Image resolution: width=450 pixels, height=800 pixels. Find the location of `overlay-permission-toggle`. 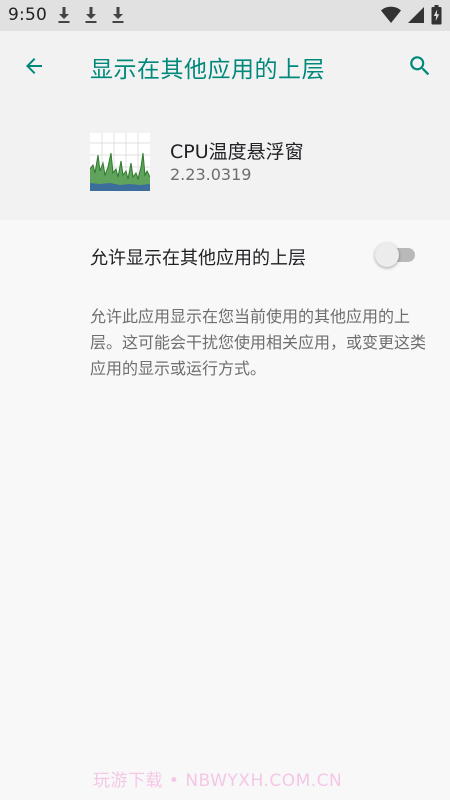

overlay-permission-toggle is located at coordinates (396, 255).